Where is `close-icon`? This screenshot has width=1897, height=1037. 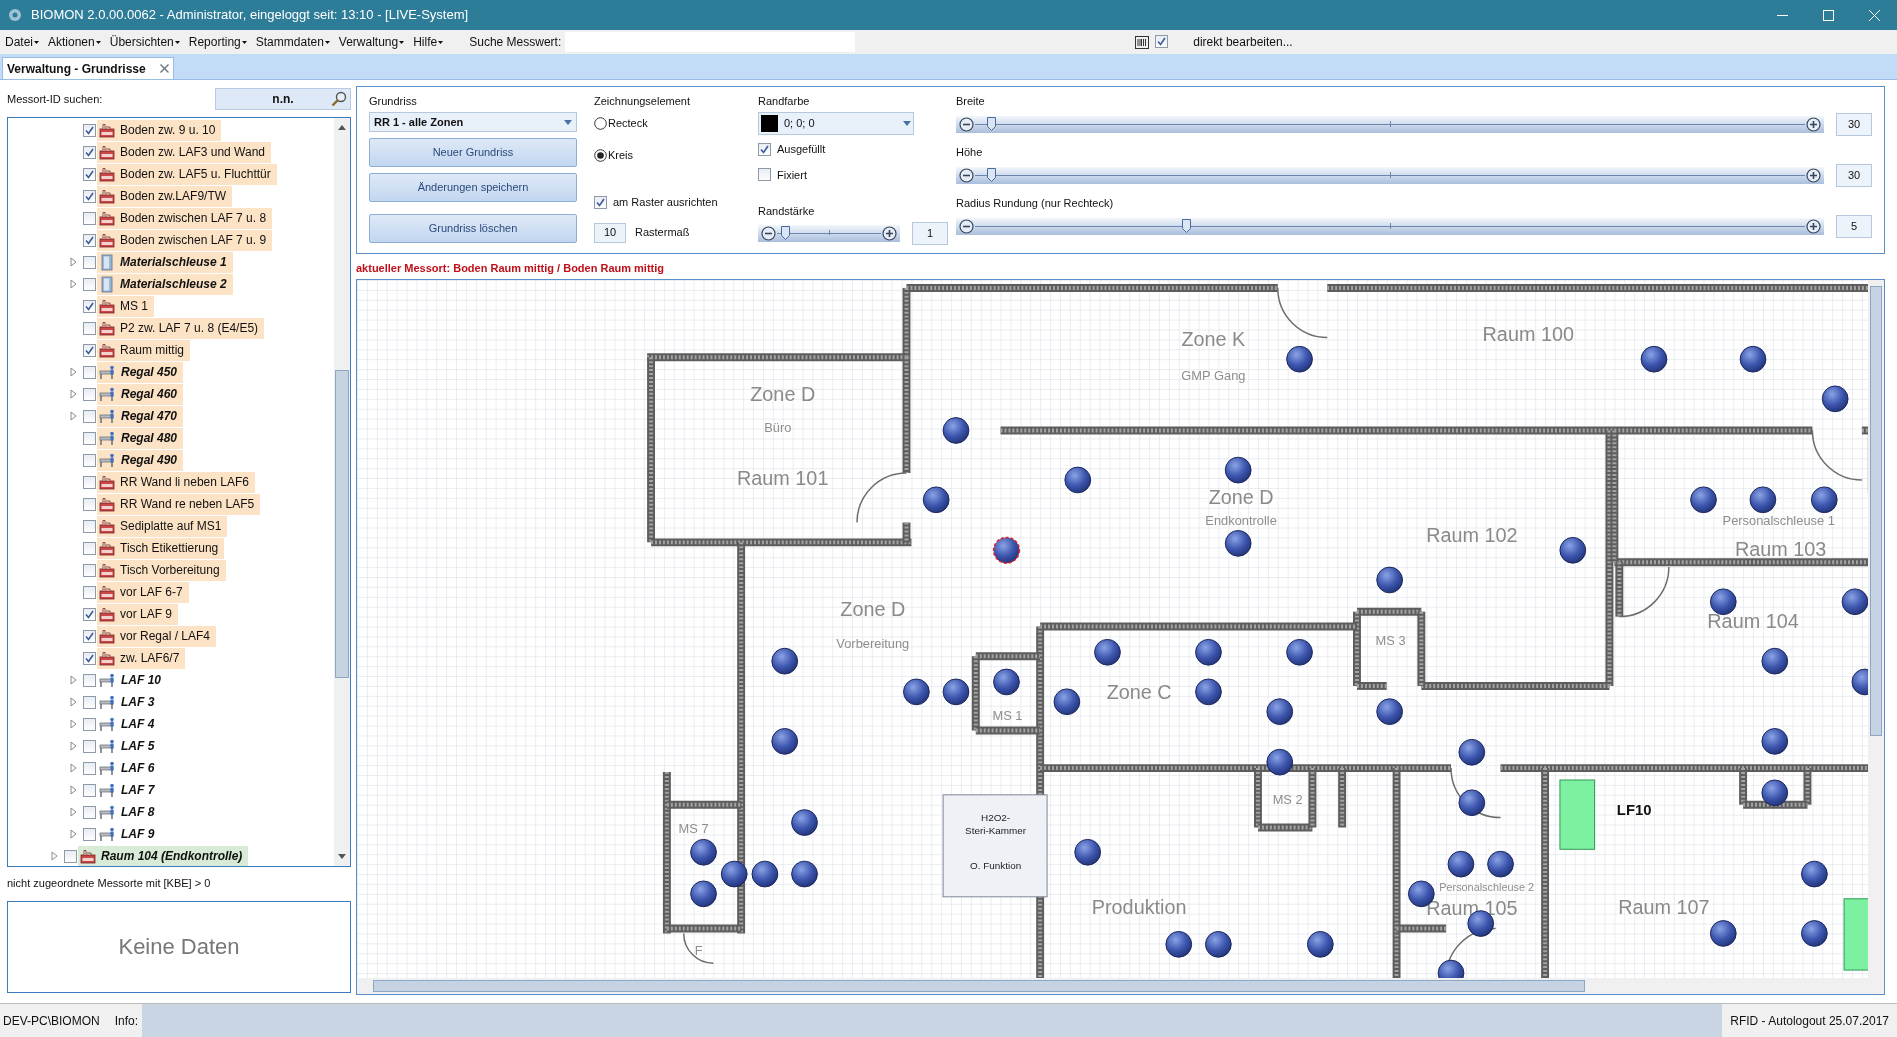
close-icon is located at coordinates (164, 68).